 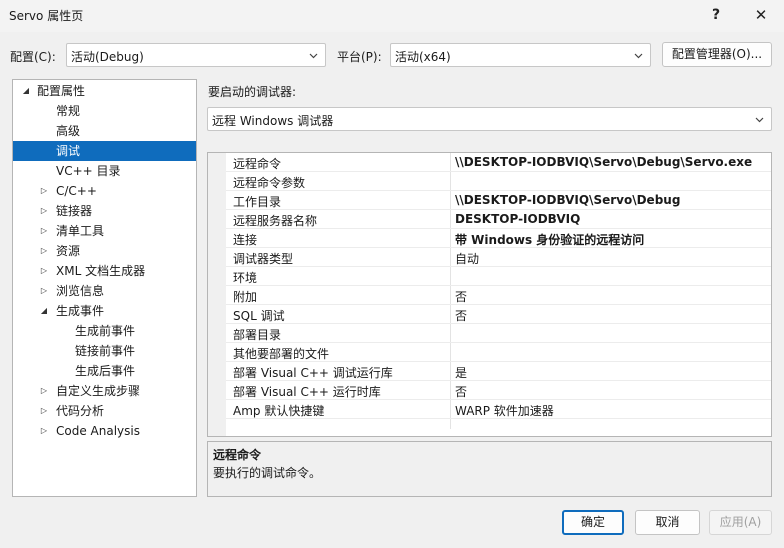 I want to click on tree-item: ◢ 配置属性, so click(x=104, y=91).